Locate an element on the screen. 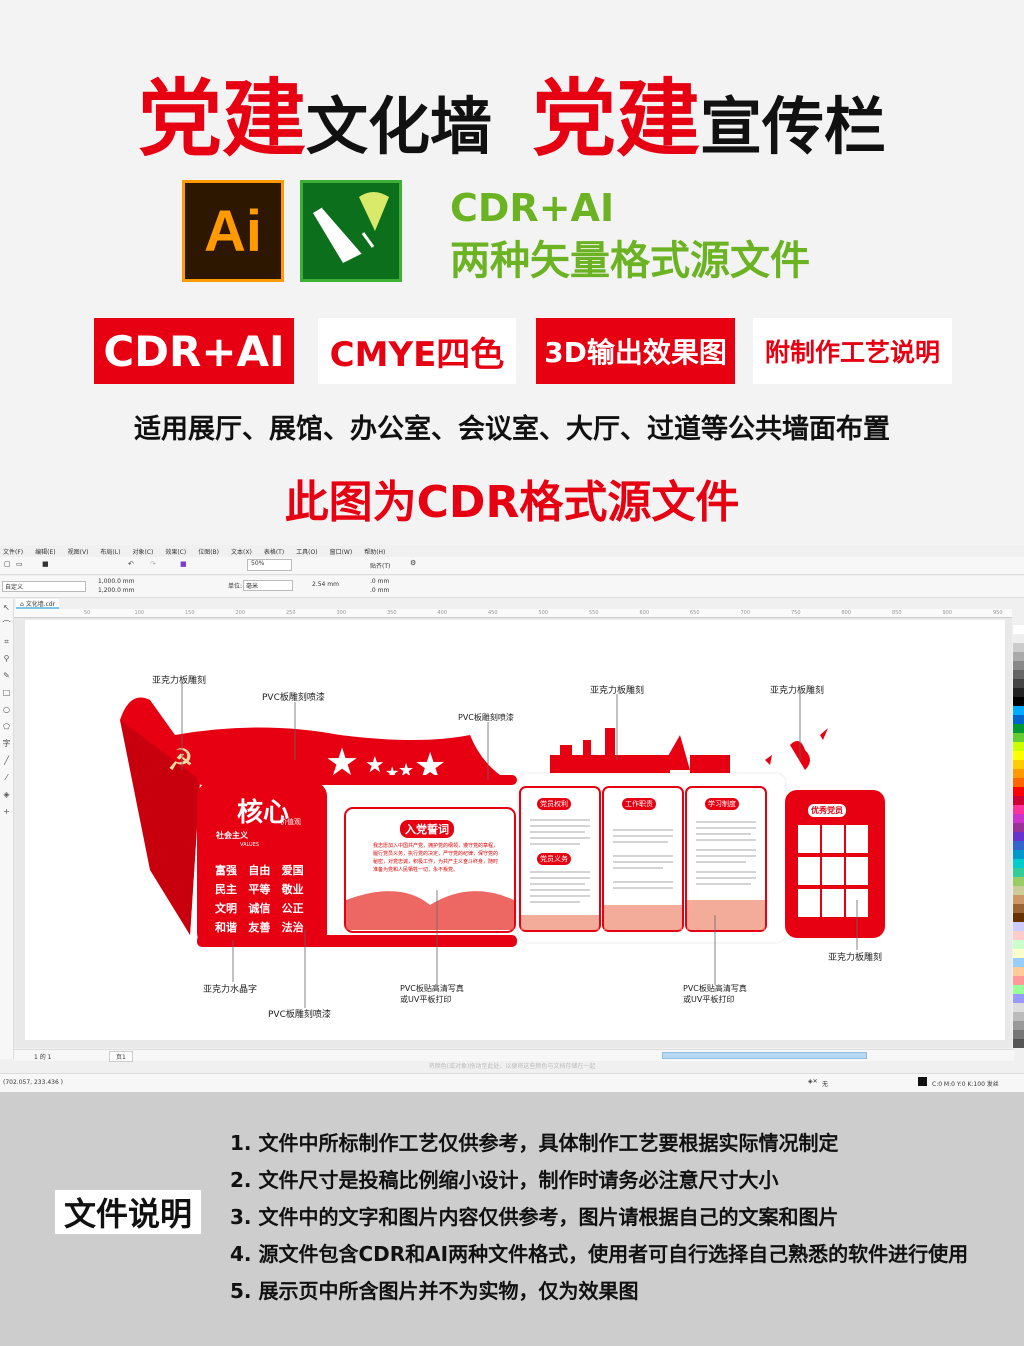 The image size is (1024, 1346). launcher-icon: ■ is located at coordinates (183, 564).